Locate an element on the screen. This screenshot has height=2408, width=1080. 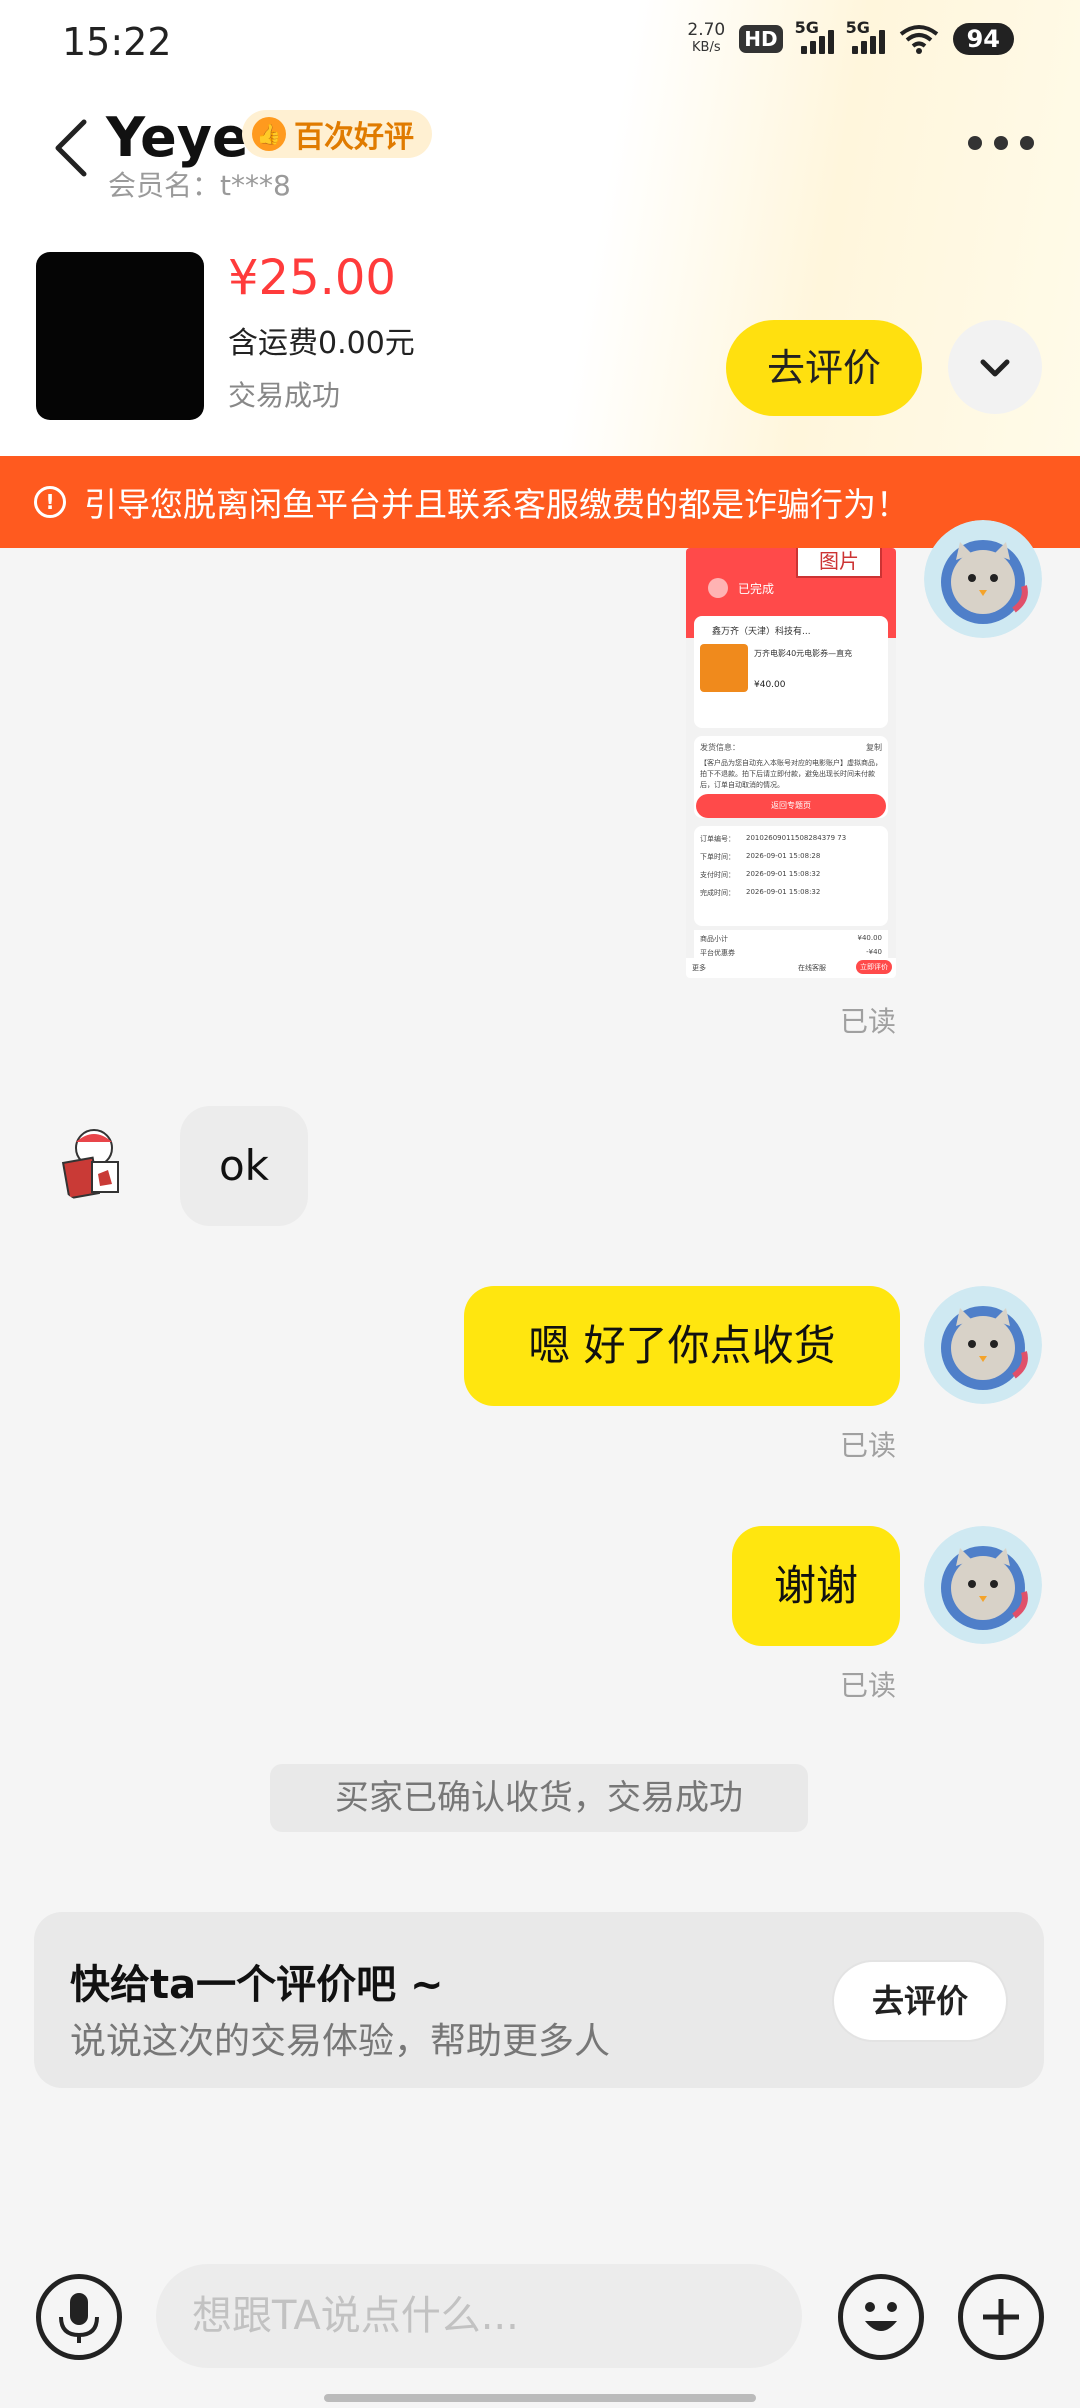
warning-text: 引导您脱离闲鱼平台并且联系客服缴费的都是诈骗行为！ is located at coordinates (496, 504).